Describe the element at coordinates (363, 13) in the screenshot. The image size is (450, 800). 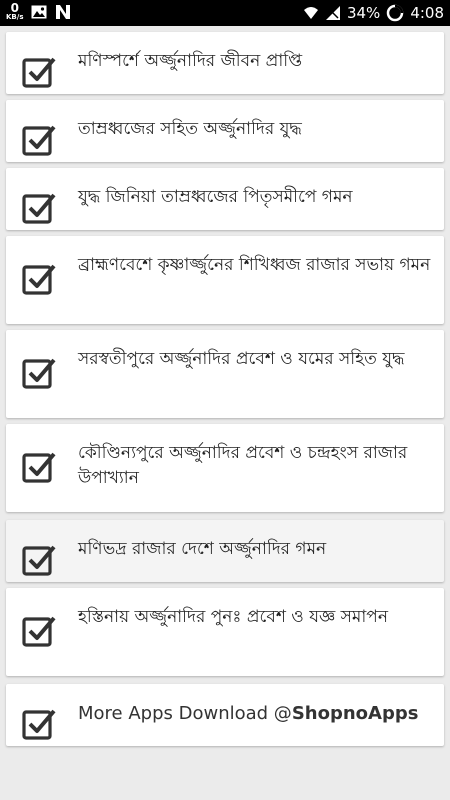
I see `battery-percent: 34%` at that location.